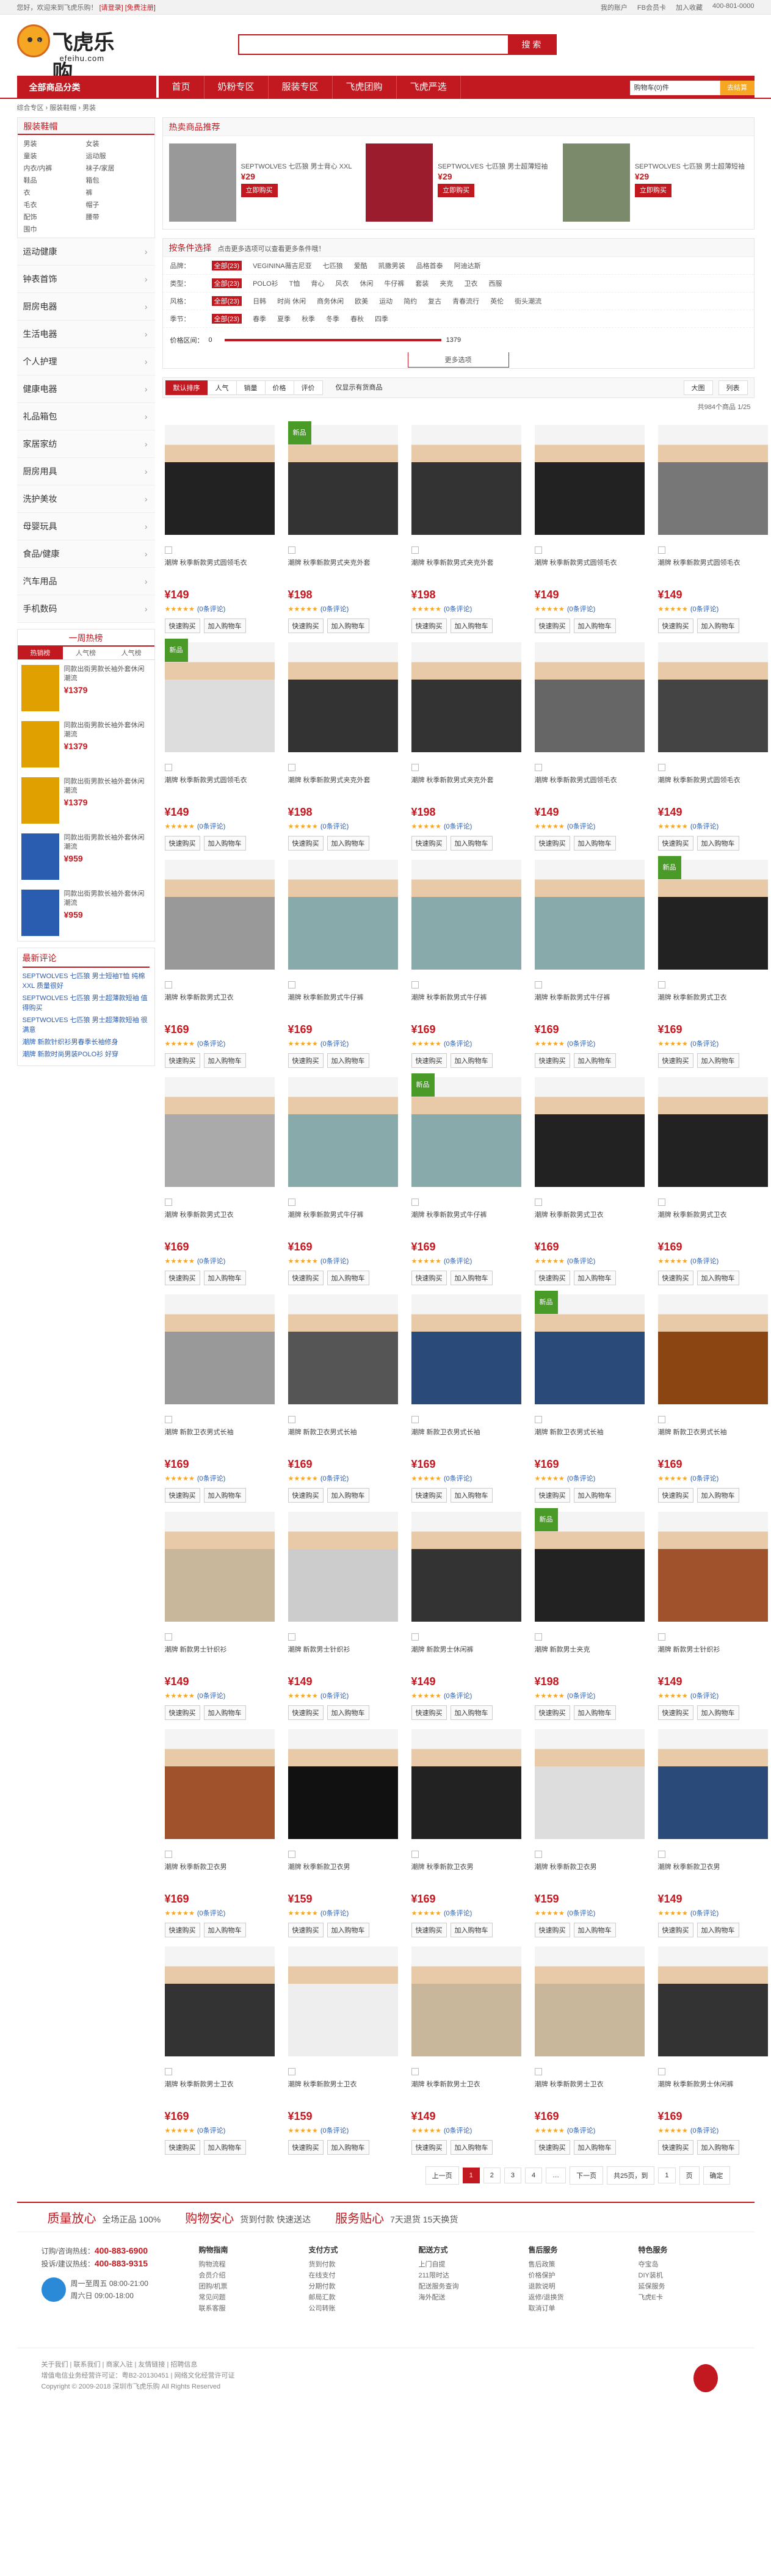 The image size is (771, 2576). What do you see at coordinates (512, 2175) in the screenshot?
I see `page-button: 3` at bounding box center [512, 2175].